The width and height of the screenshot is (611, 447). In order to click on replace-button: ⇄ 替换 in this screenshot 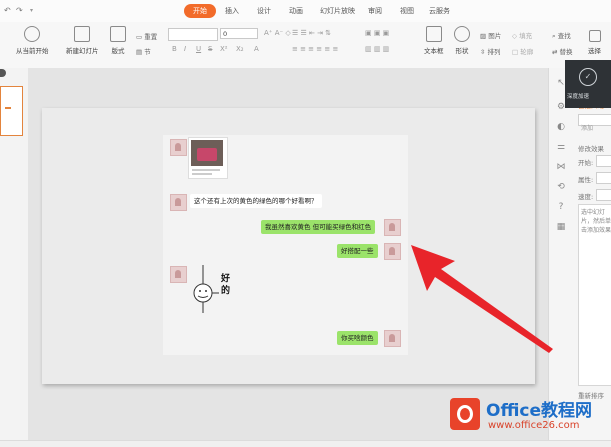, I will do `click(562, 51)`.